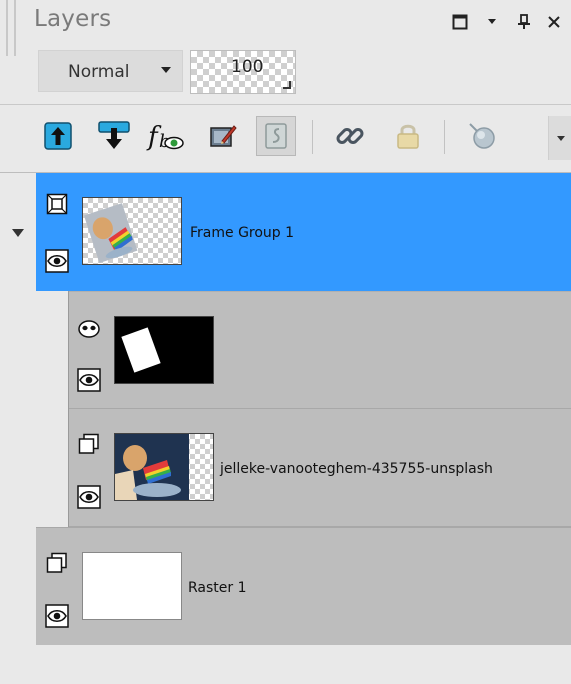 The width and height of the screenshot is (571, 684). Describe the element at coordinates (164, 350) in the screenshot. I see `mask-thumbnail` at that location.